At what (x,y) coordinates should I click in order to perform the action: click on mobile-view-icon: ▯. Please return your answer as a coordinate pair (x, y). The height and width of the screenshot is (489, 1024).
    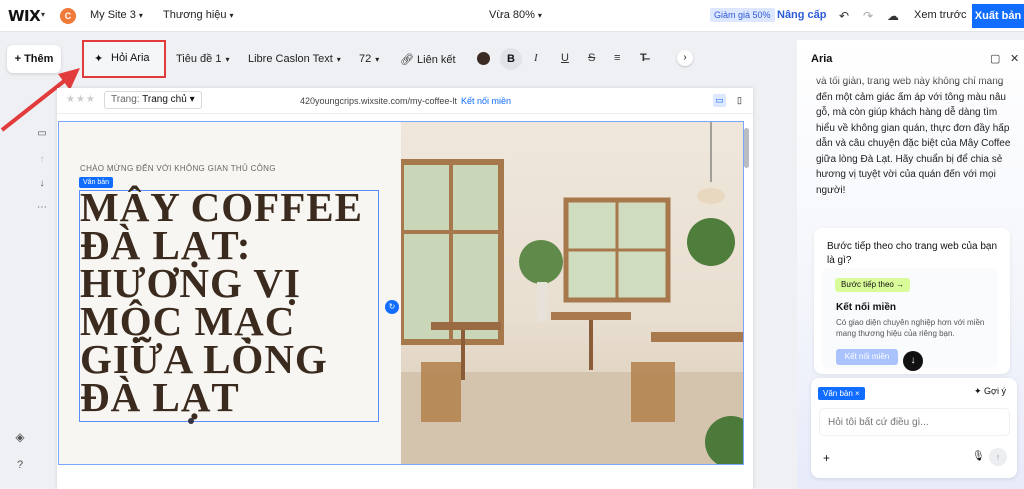
    Looking at the image, I should click on (739, 100).